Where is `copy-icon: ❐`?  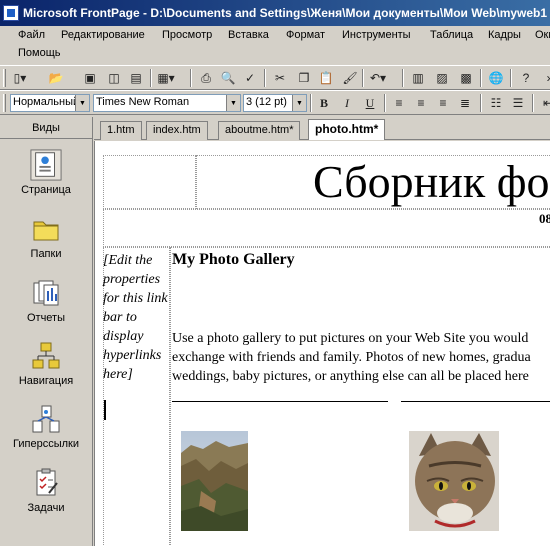
copy-icon: ❐ is located at coordinates (304, 78).